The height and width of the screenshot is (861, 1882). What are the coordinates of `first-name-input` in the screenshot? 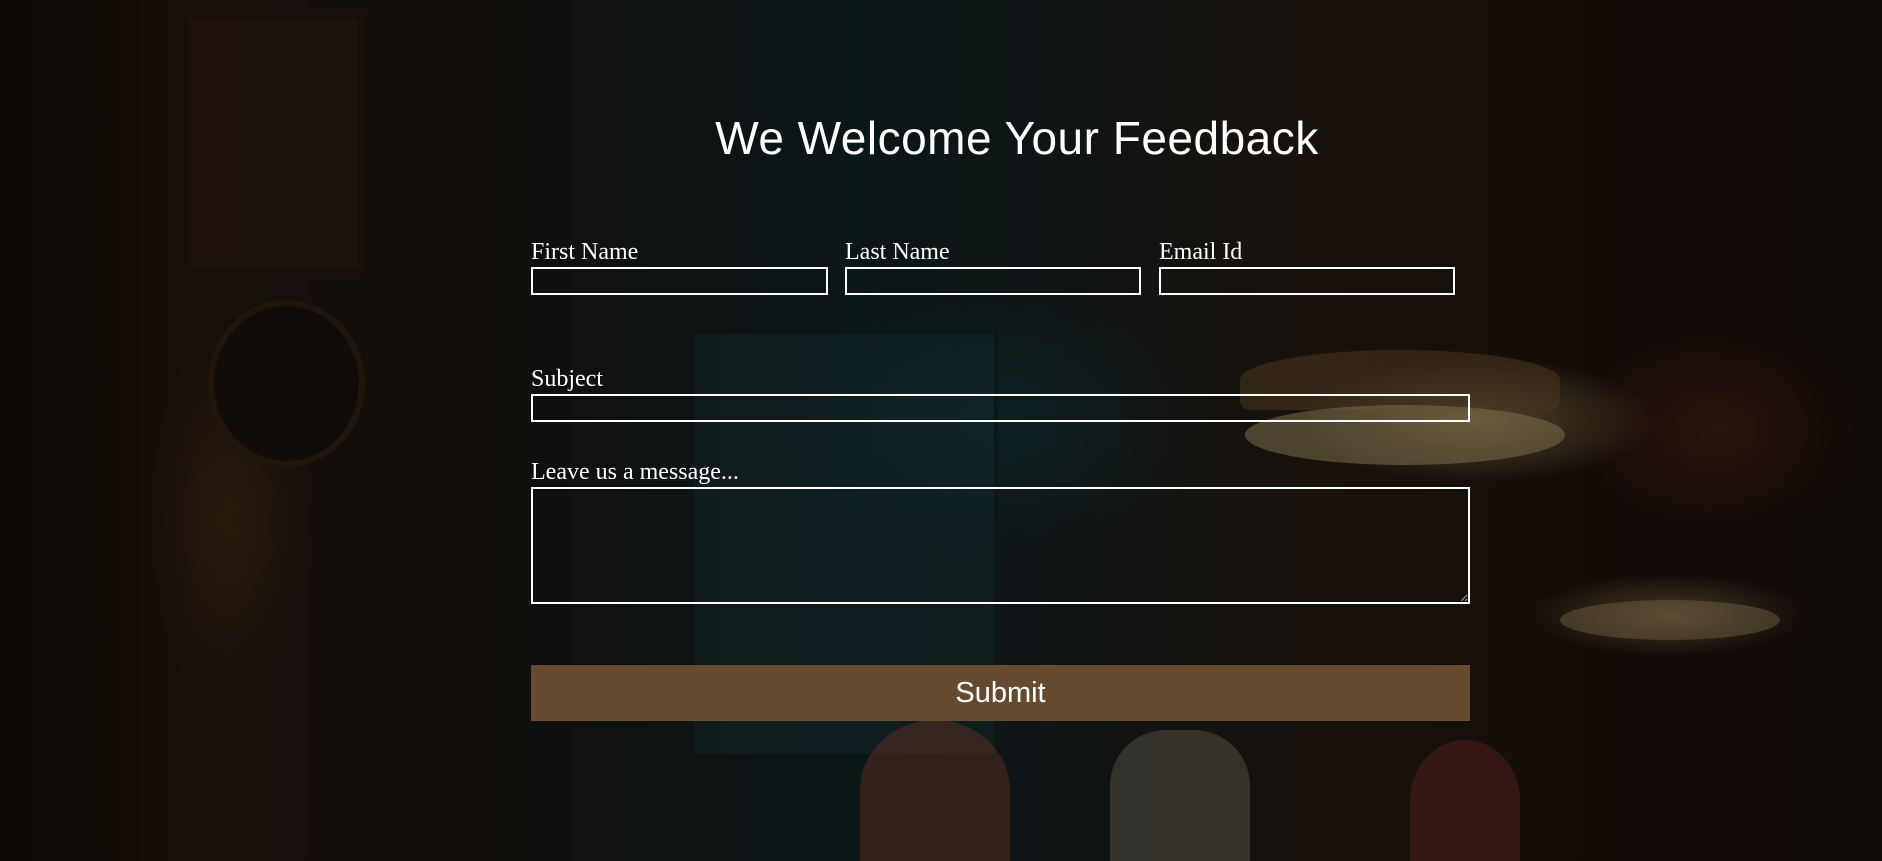 It's located at (679, 281).